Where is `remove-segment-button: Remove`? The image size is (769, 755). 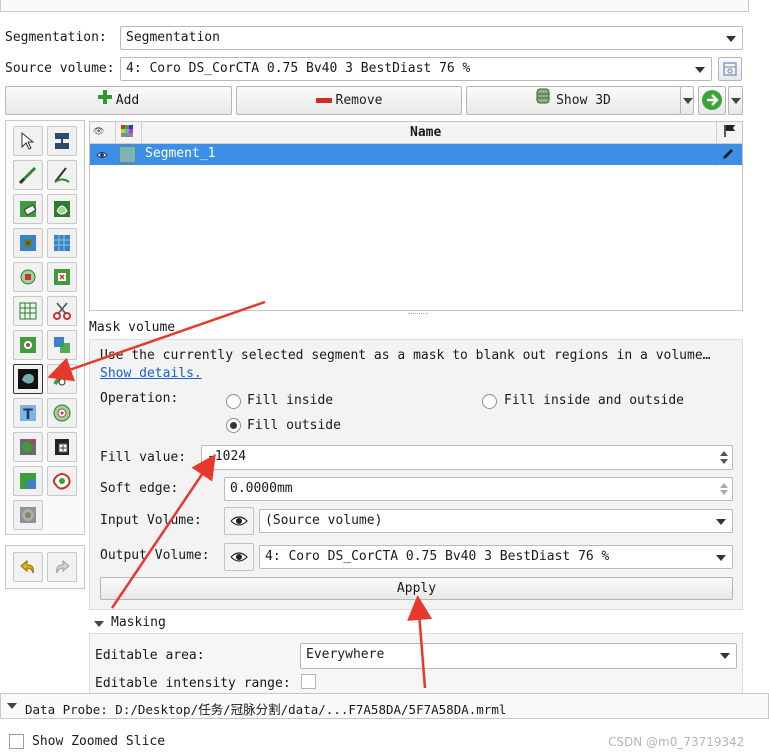
remove-segment-button: Remove is located at coordinates (349, 100).